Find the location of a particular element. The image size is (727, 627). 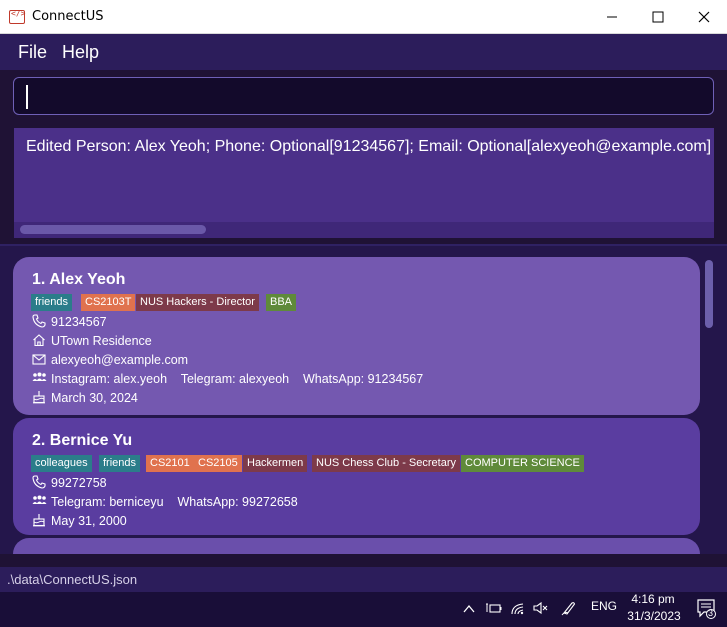

phone-value: 99272758 is located at coordinates (79, 483).